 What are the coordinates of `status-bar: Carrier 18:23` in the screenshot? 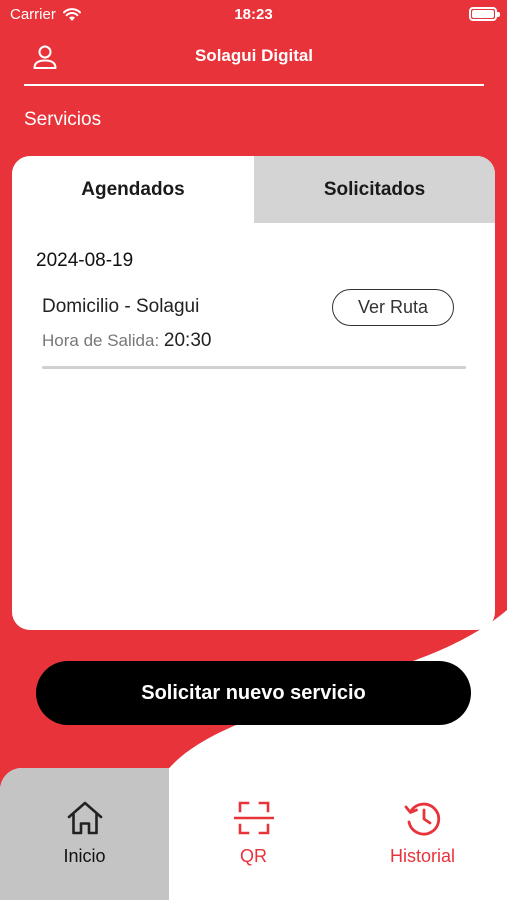 It's located at (253, 15).